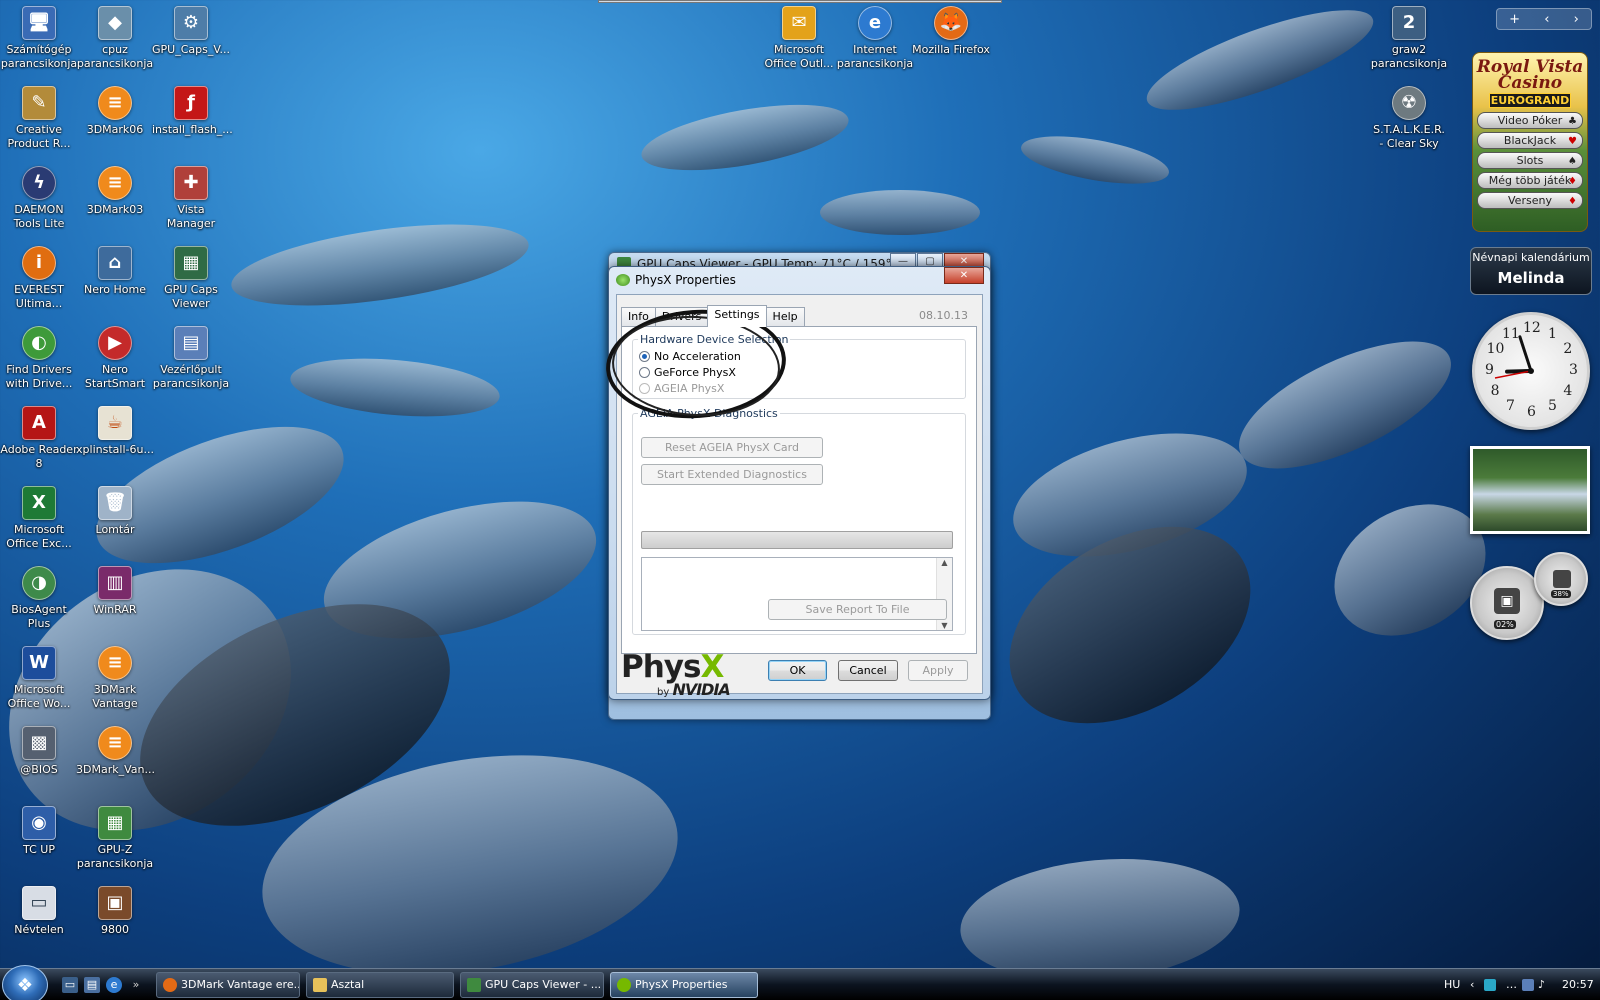 Image resolution: width=1600 pixels, height=1000 pixels. I want to click on document-icon: ▭, so click(39, 903).